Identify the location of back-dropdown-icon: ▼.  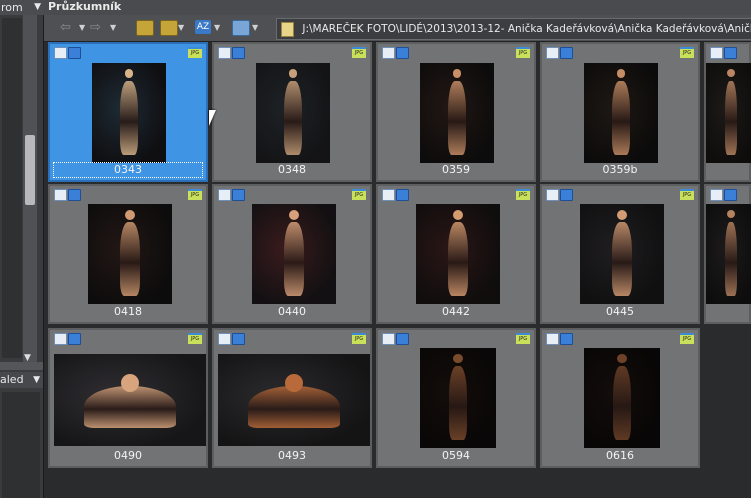
(82, 28).